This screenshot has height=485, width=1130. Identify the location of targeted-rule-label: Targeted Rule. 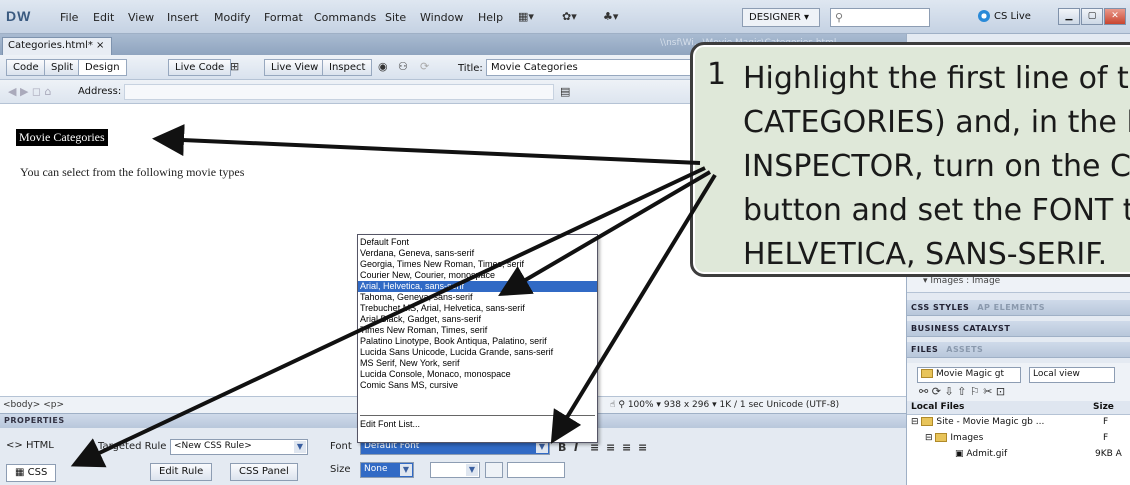
(132, 446).